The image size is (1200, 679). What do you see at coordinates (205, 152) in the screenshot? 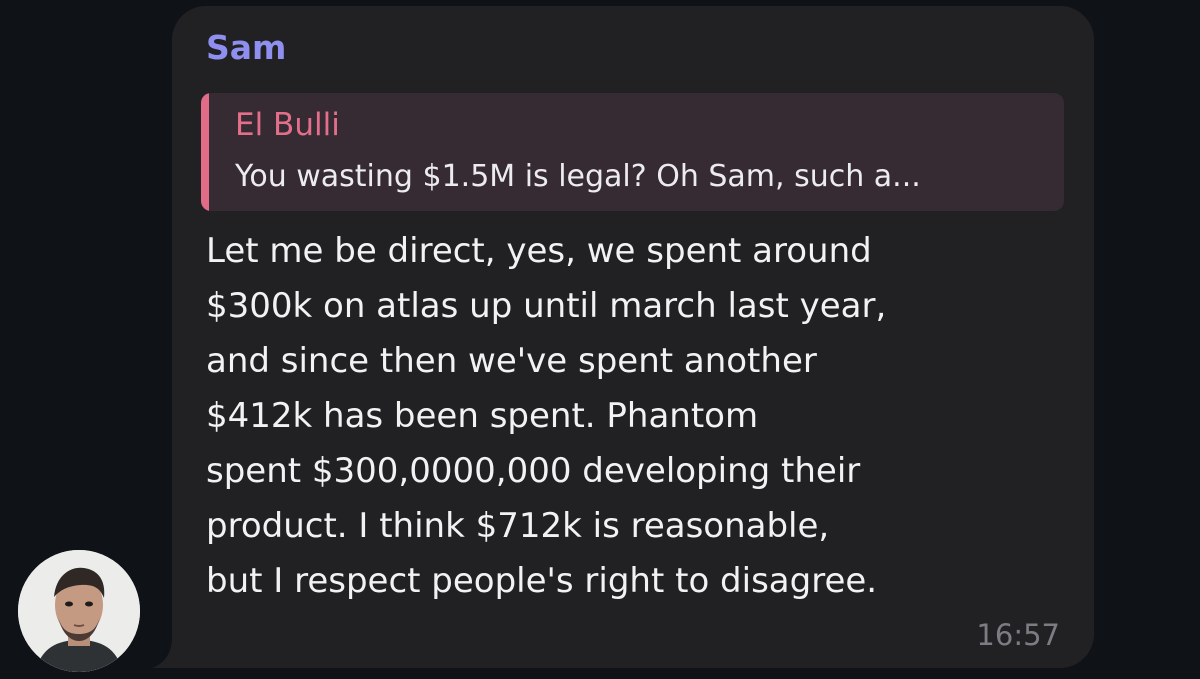
I see `reply-accent-bar` at bounding box center [205, 152].